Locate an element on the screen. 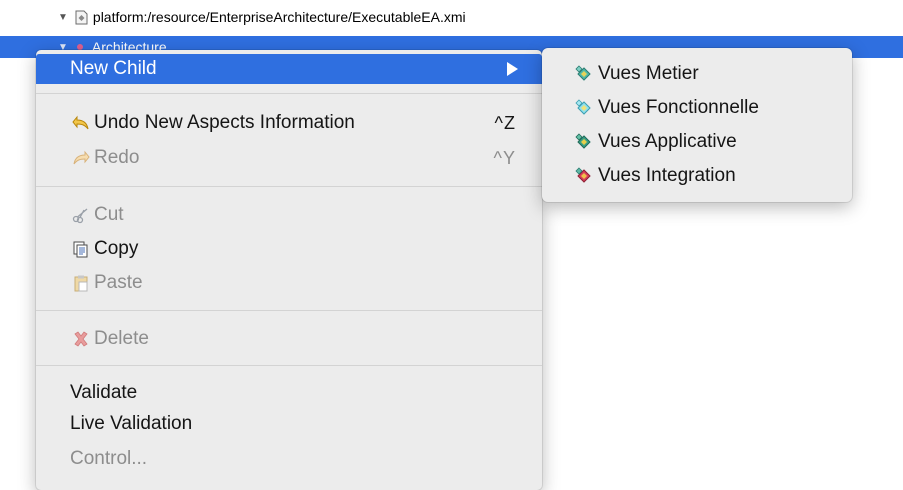  vues-fonctionnelle-icon is located at coordinates (583, 107).